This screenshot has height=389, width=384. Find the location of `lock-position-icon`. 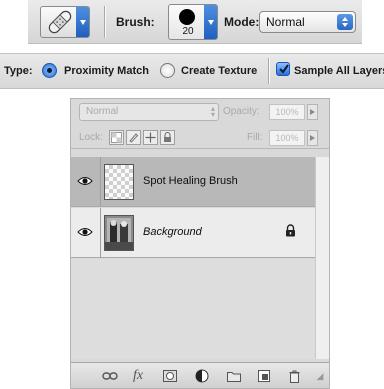

lock-position-icon is located at coordinates (150, 137).